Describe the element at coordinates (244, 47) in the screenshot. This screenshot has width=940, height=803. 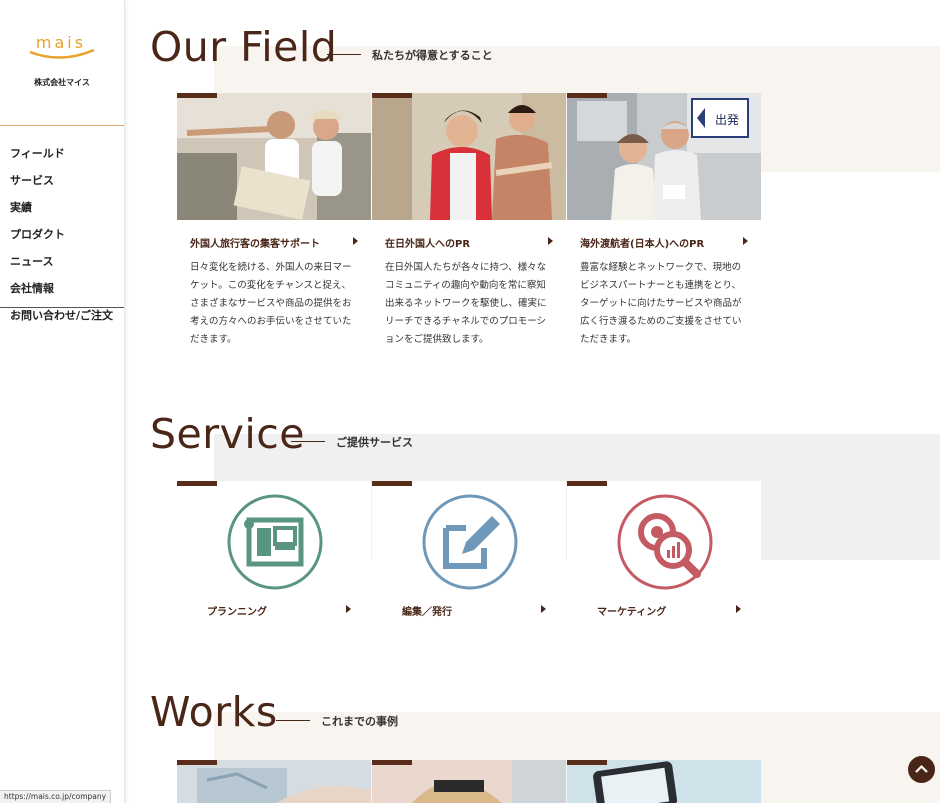
I see `field-title: Our Field` at that location.